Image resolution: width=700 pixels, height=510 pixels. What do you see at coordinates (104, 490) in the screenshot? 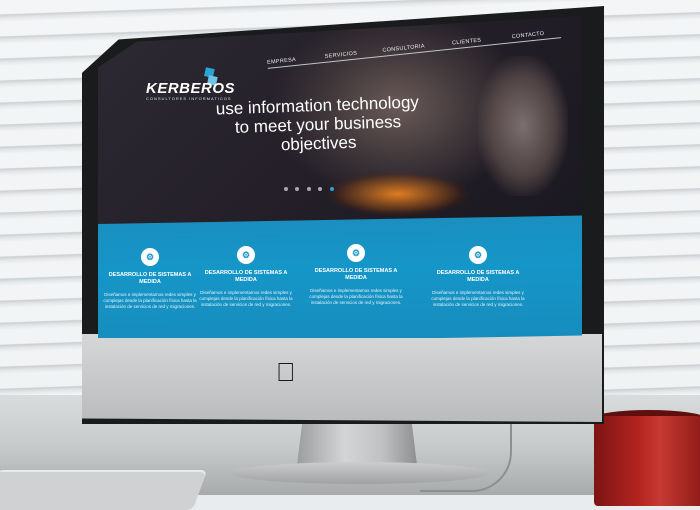
I see `keyboard` at bounding box center [104, 490].